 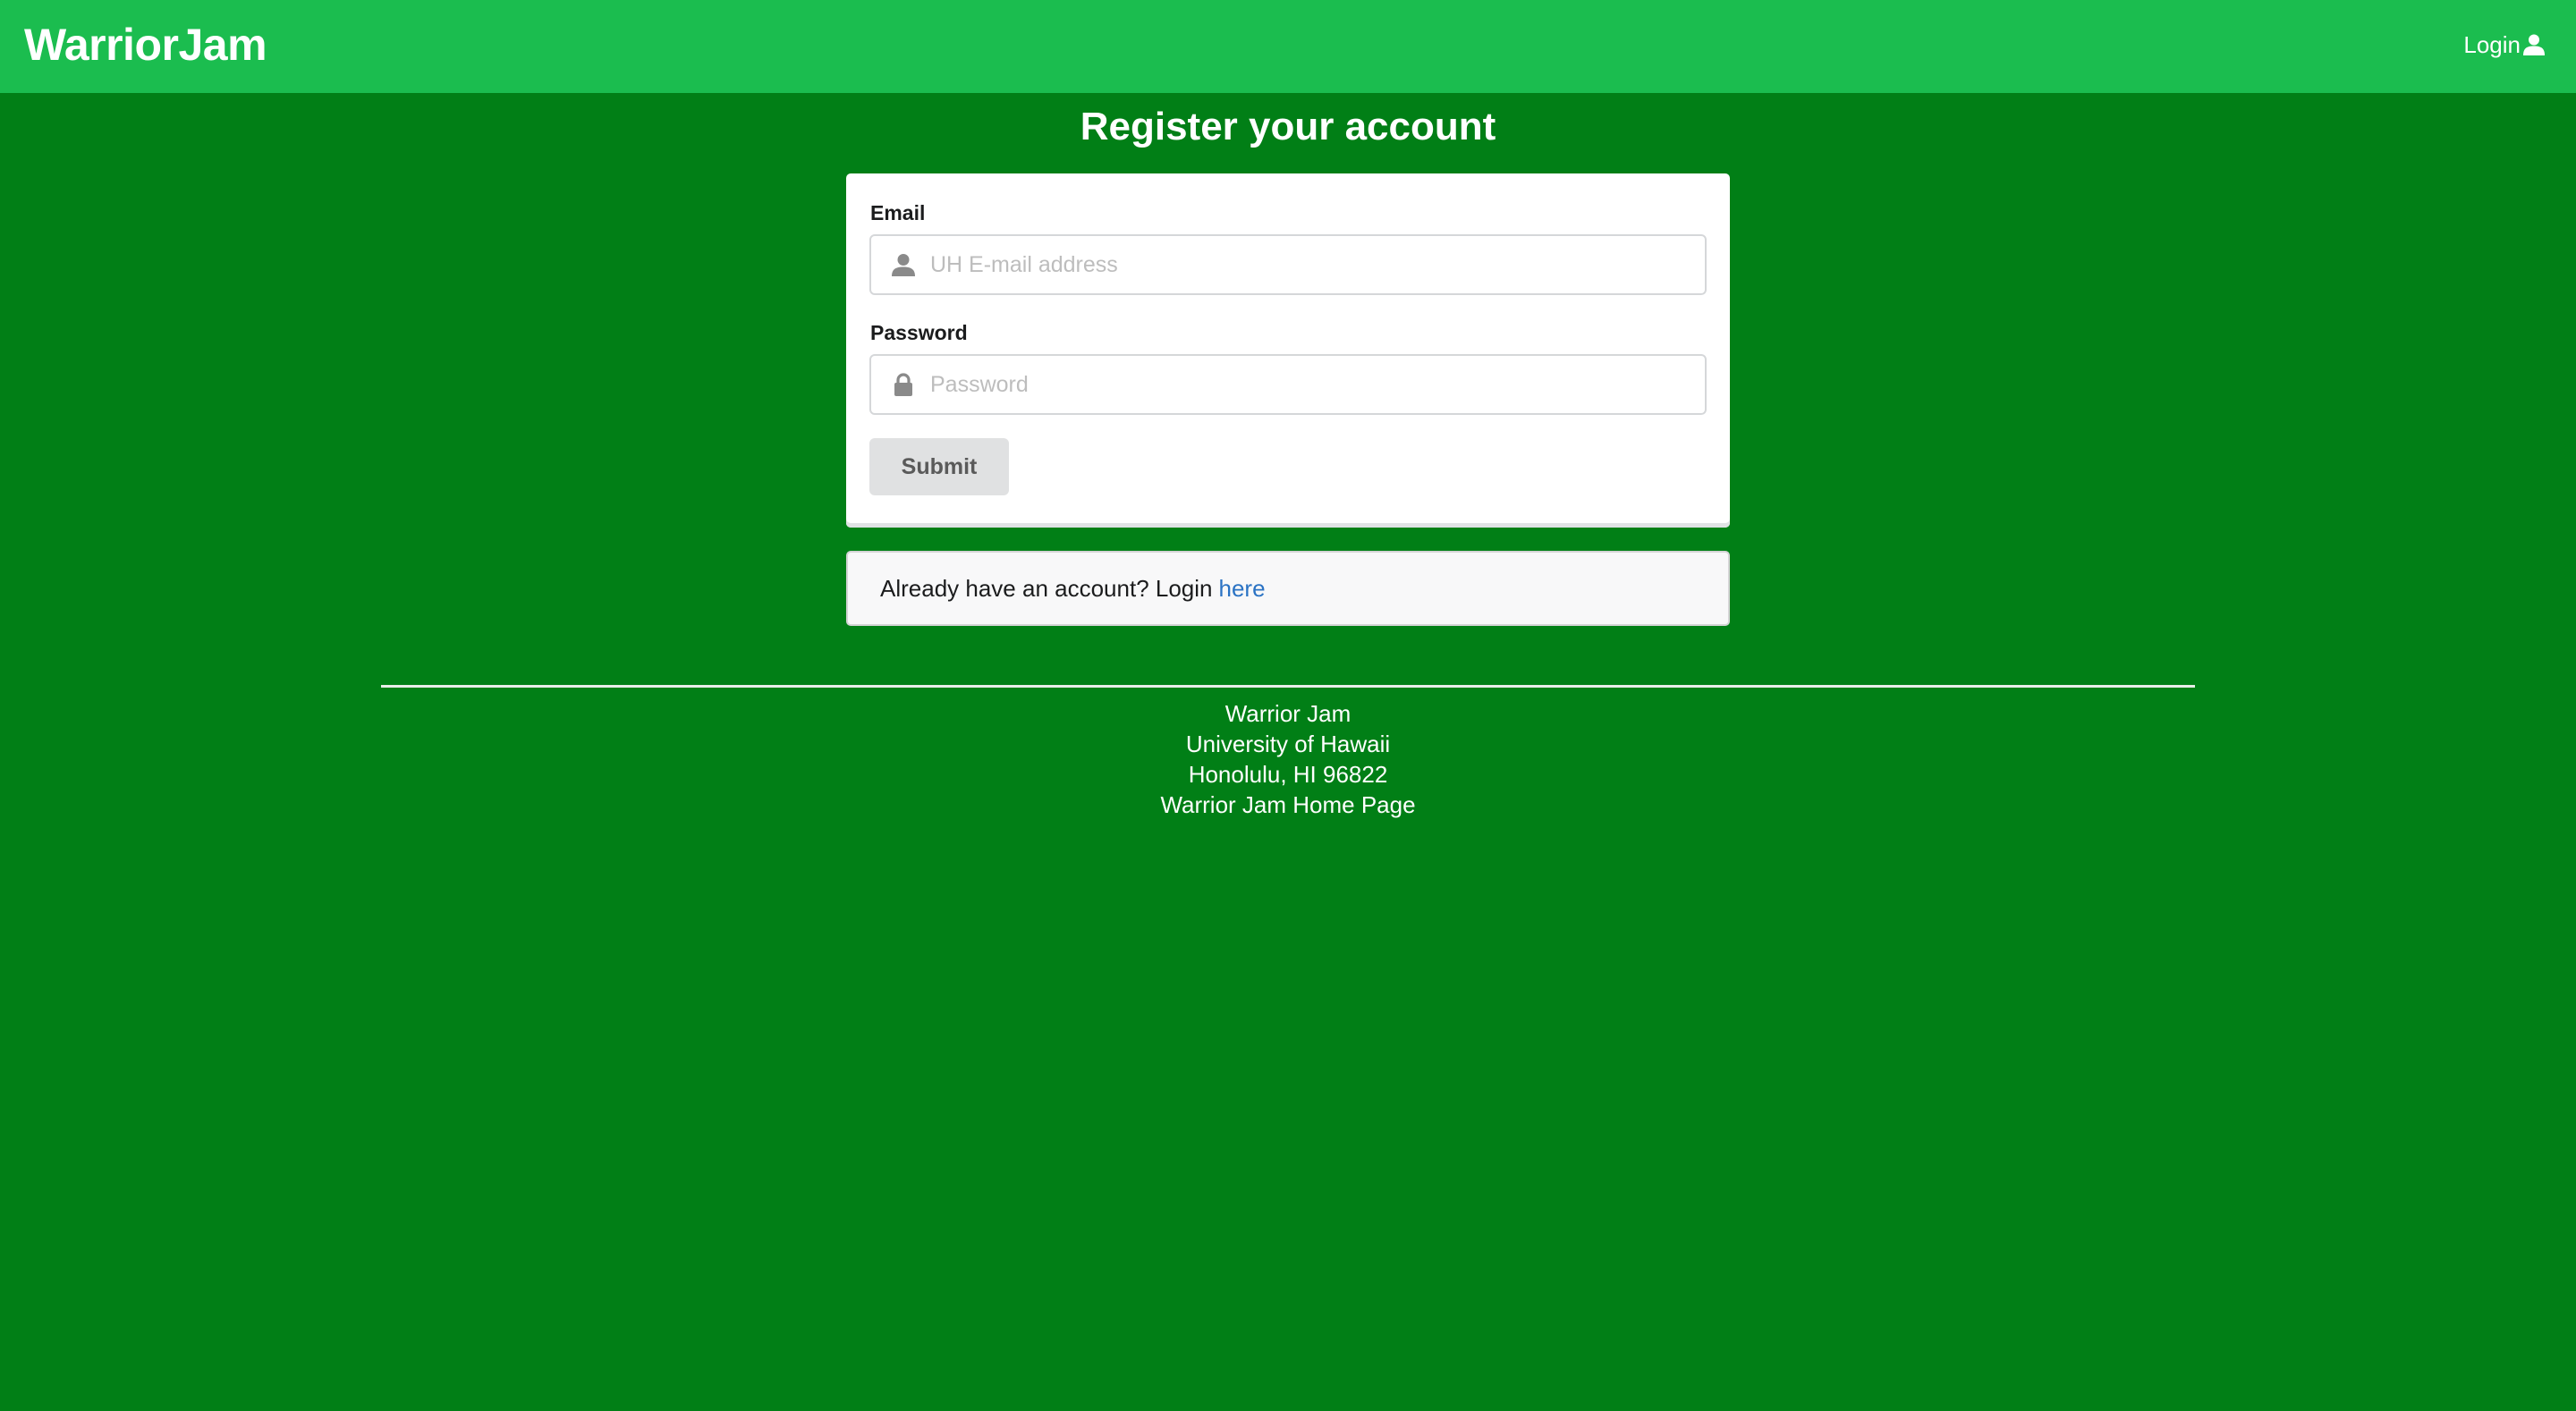 What do you see at coordinates (1288, 46) in the screenshot?
I see `top-navbar: WarriorJam Login` at bounding box center [1288, 46].